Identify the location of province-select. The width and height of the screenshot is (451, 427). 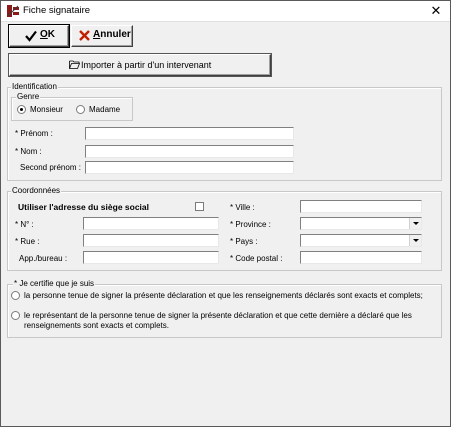
(361, 223).